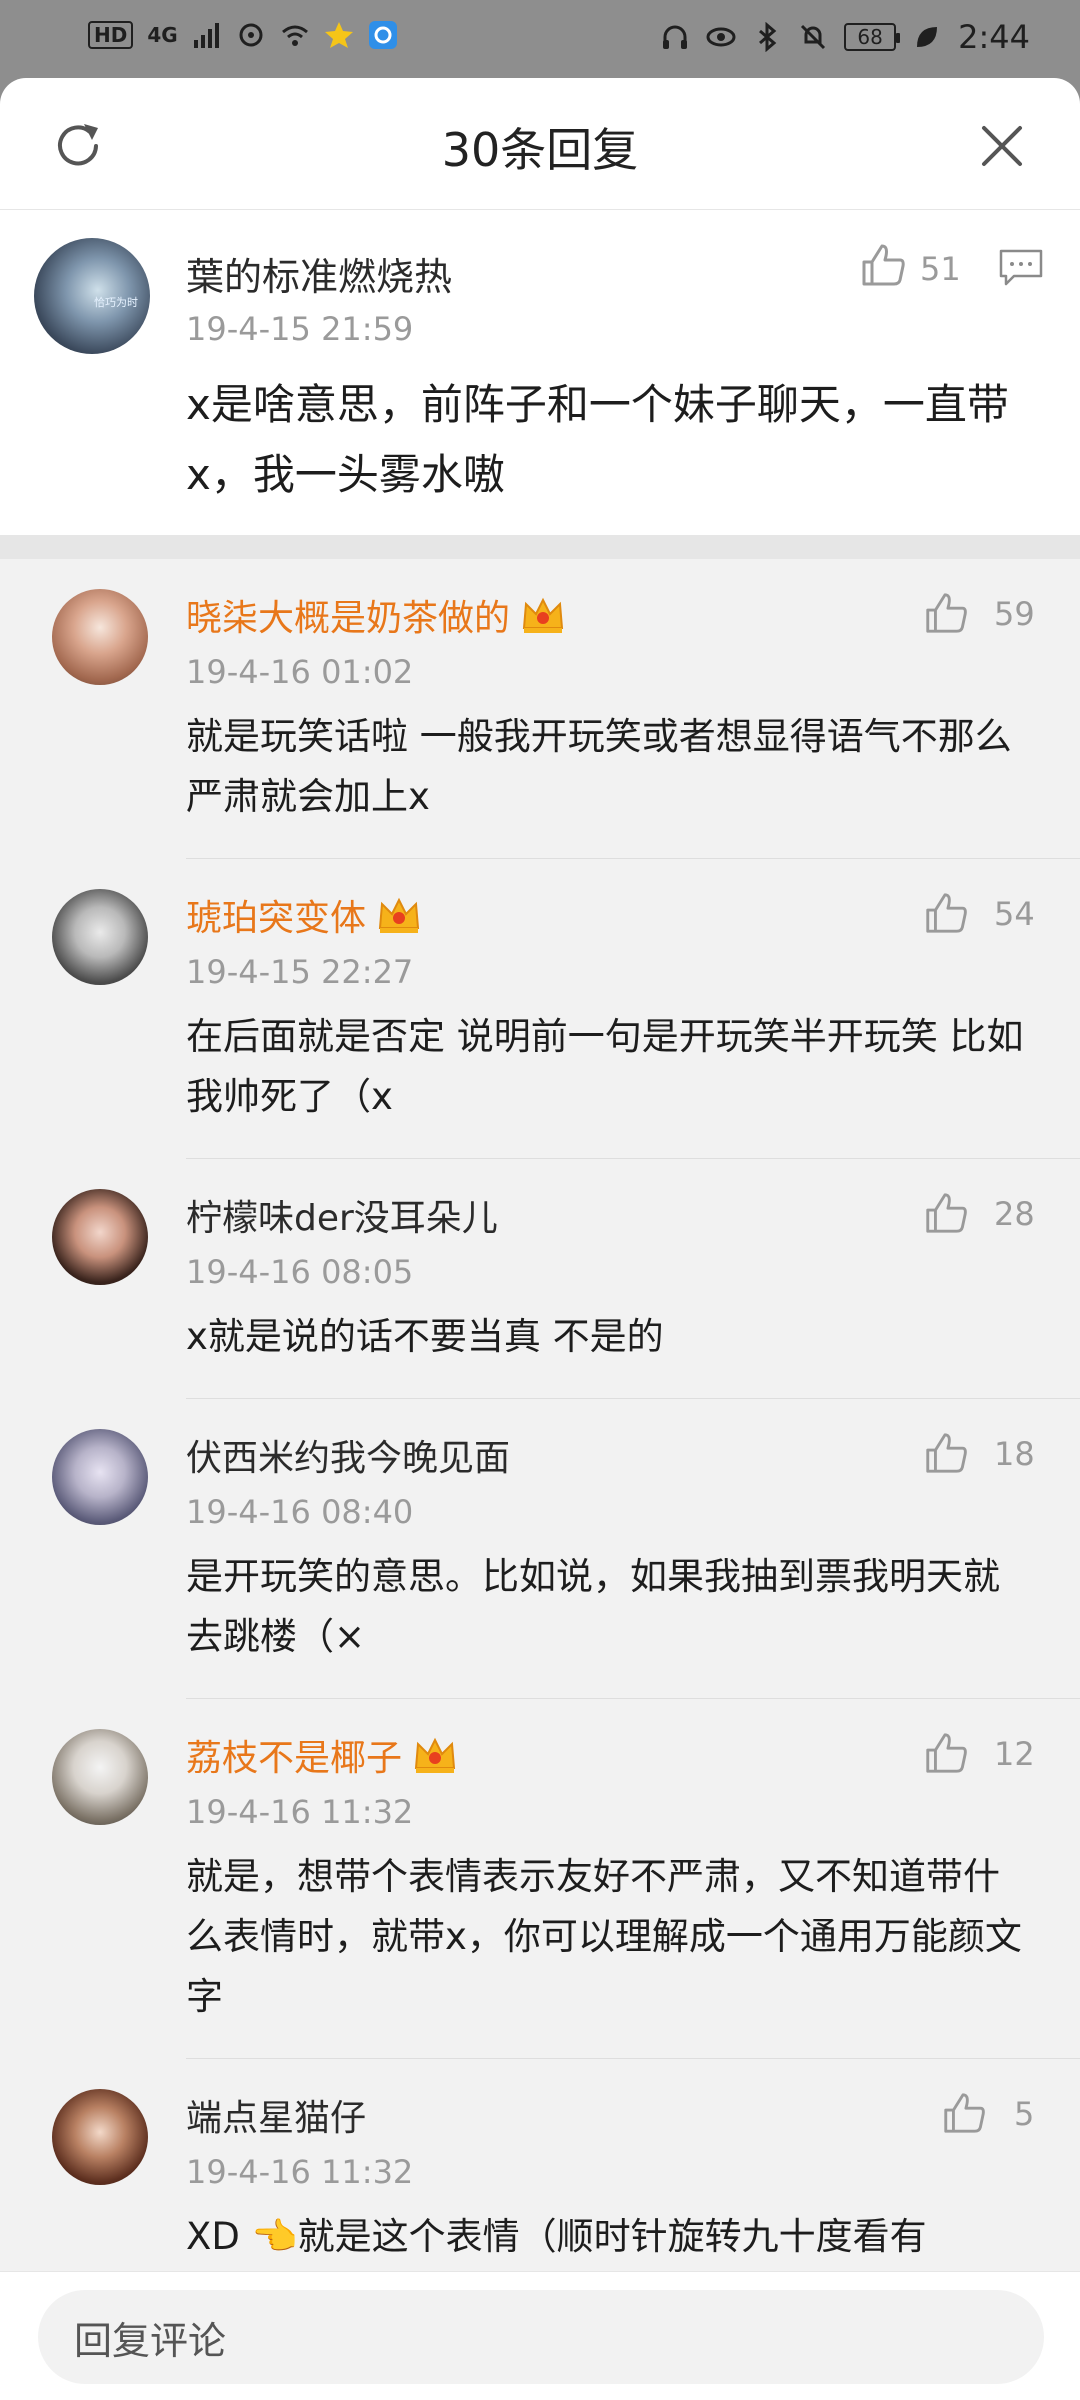  I want to click on username-text: 晓柒大概是奶茶做的, so click(348, 618).